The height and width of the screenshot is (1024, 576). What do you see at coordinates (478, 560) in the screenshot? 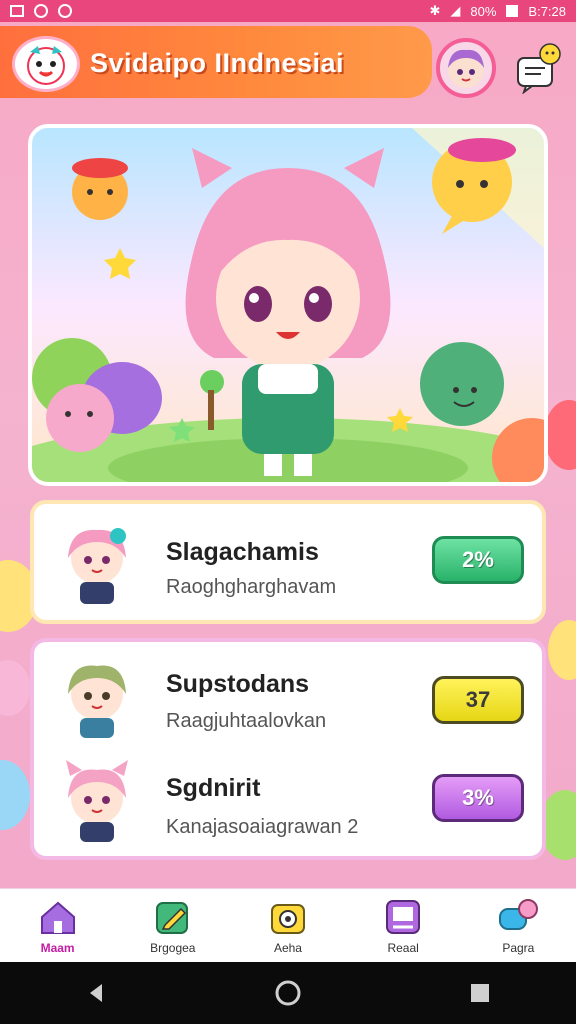
I see `featured-badge: 2%` at bounding box center [478, 560].